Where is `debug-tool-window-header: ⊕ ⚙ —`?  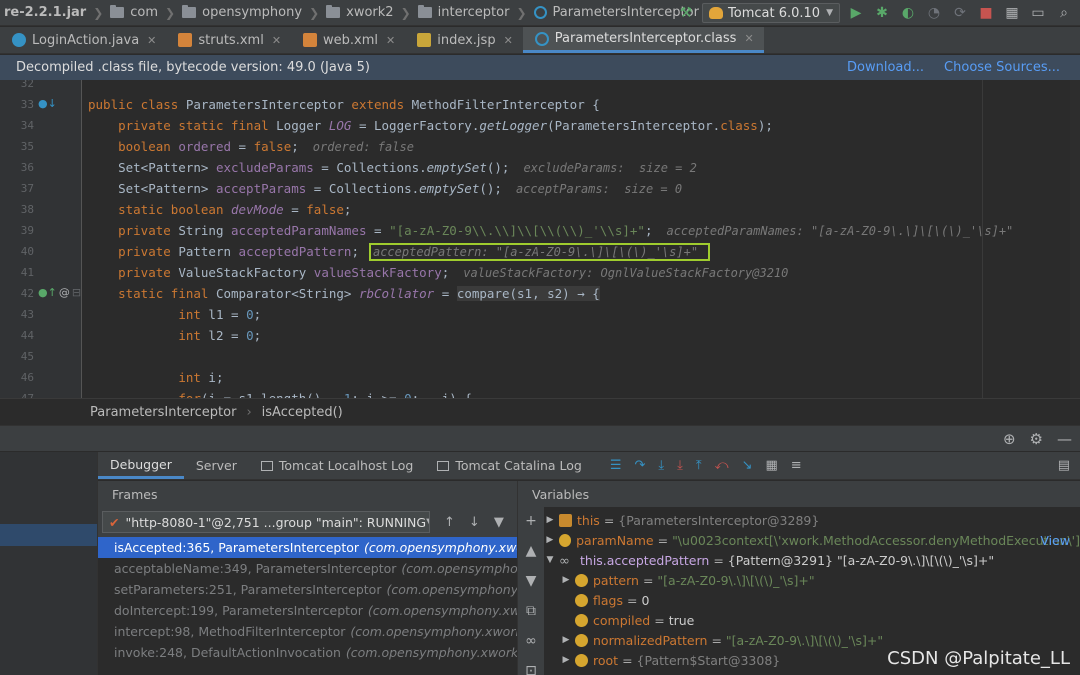 debug-tool-window-header: ⊕ ⚙ — is located at coordinates (540, 438).